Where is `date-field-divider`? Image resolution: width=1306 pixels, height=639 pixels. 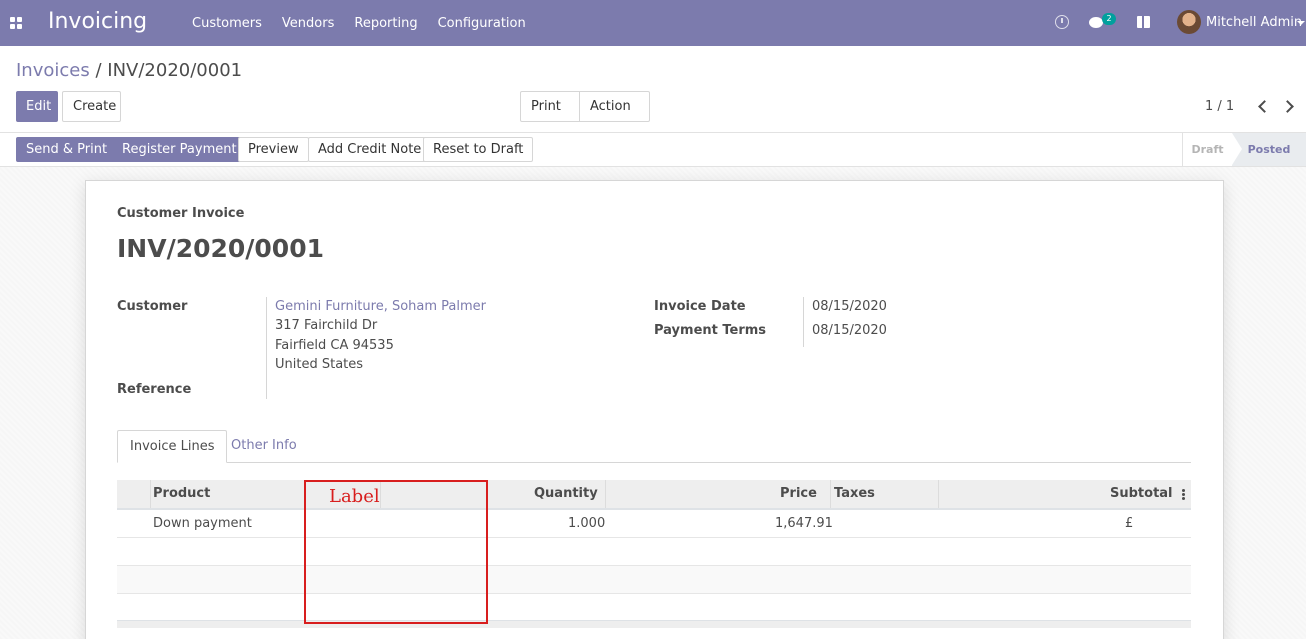
date-field-divider is located at coordinates (803, 322).